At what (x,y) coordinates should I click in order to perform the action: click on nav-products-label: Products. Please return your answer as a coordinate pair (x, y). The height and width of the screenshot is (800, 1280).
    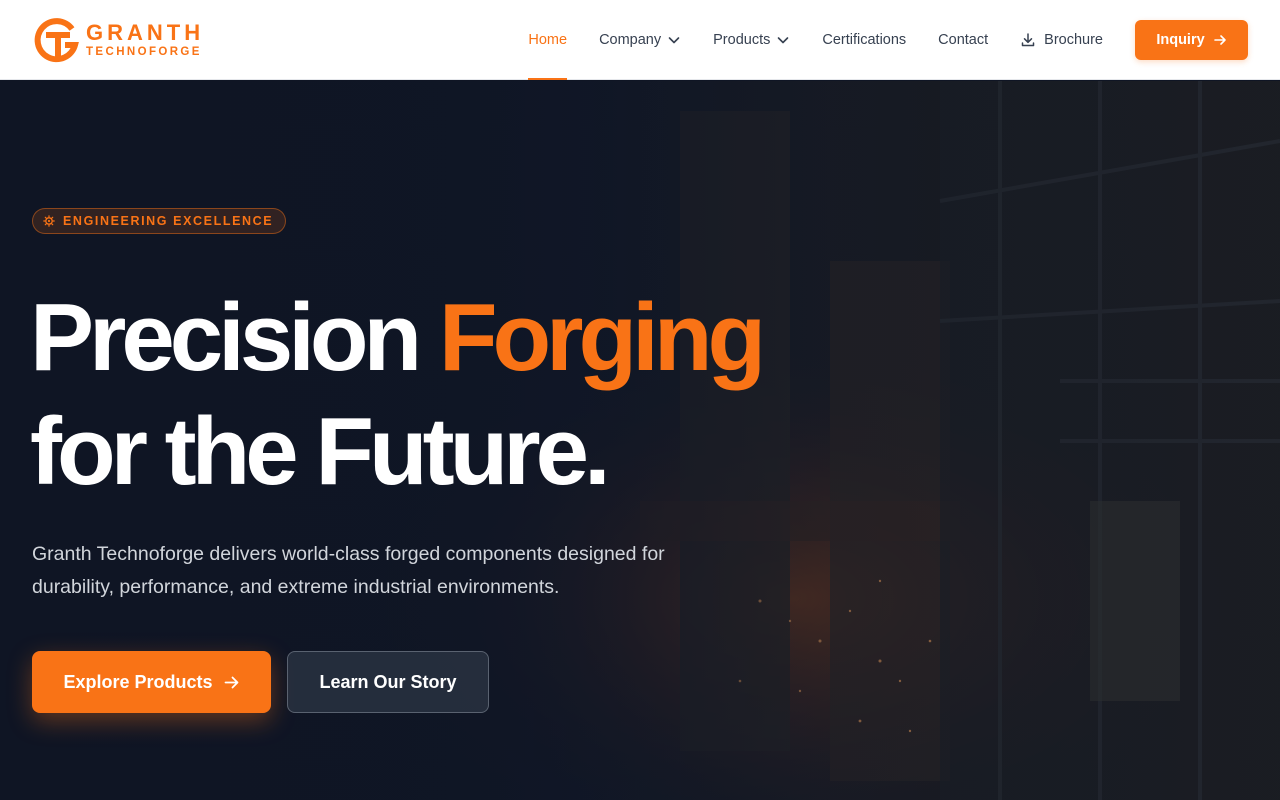
    Looking at the image, I should click on (742, 40).